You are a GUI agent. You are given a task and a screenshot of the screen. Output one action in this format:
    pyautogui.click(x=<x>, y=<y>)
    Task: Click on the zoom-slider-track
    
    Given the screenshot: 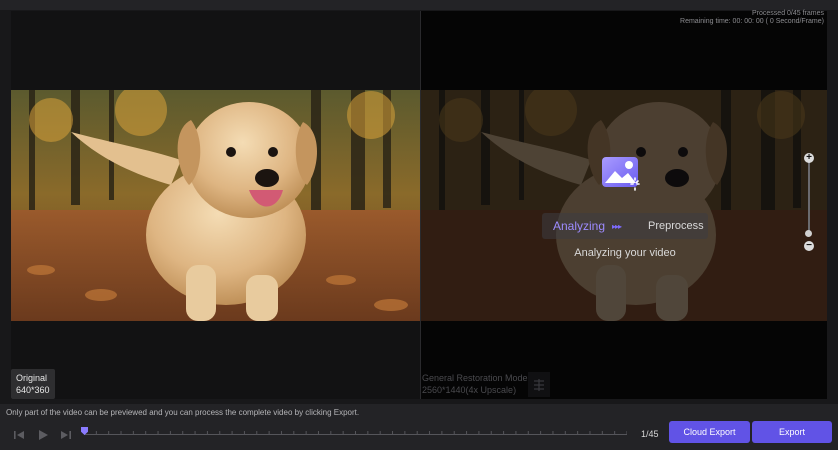 What is the action you would take?
    pyautogui.click(x=809, y=197)
    